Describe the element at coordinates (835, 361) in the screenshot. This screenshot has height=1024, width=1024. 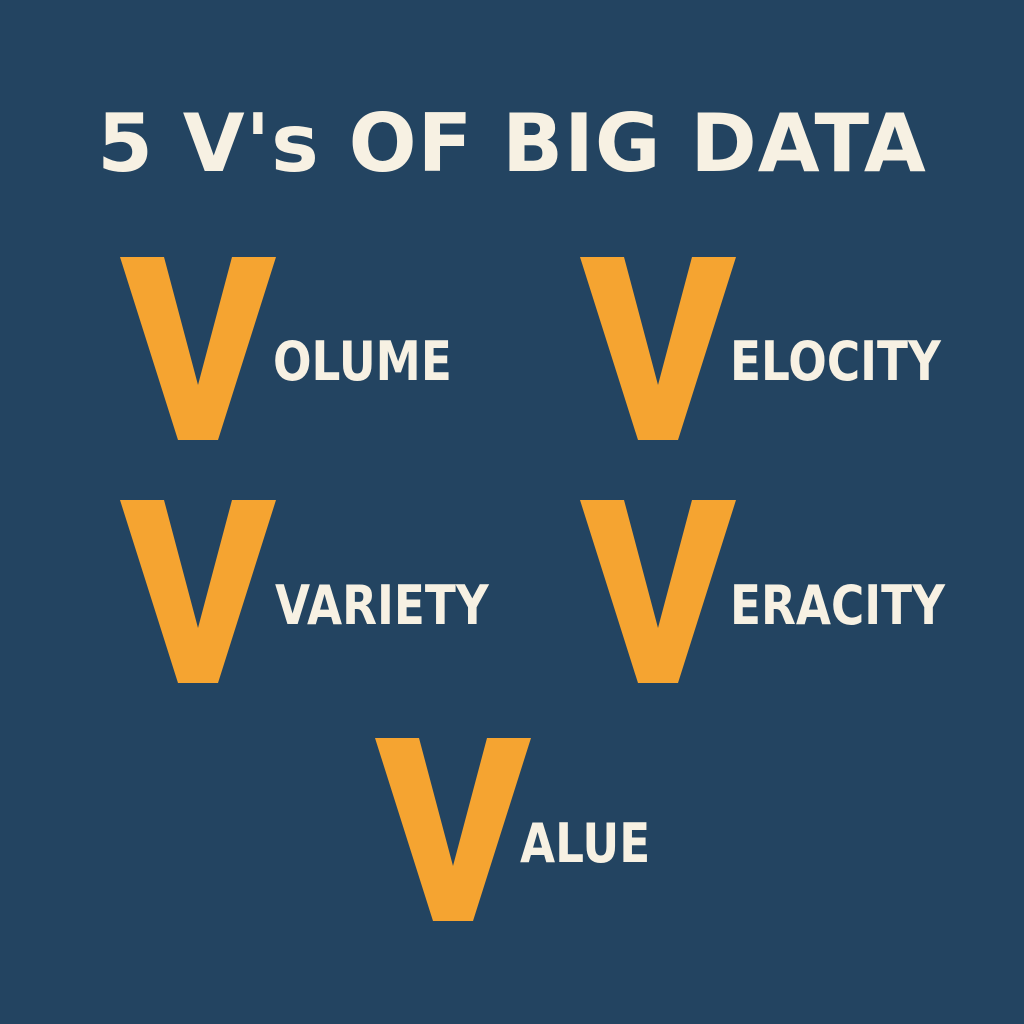
I see `word-velocity: ELOCITY` at that location.